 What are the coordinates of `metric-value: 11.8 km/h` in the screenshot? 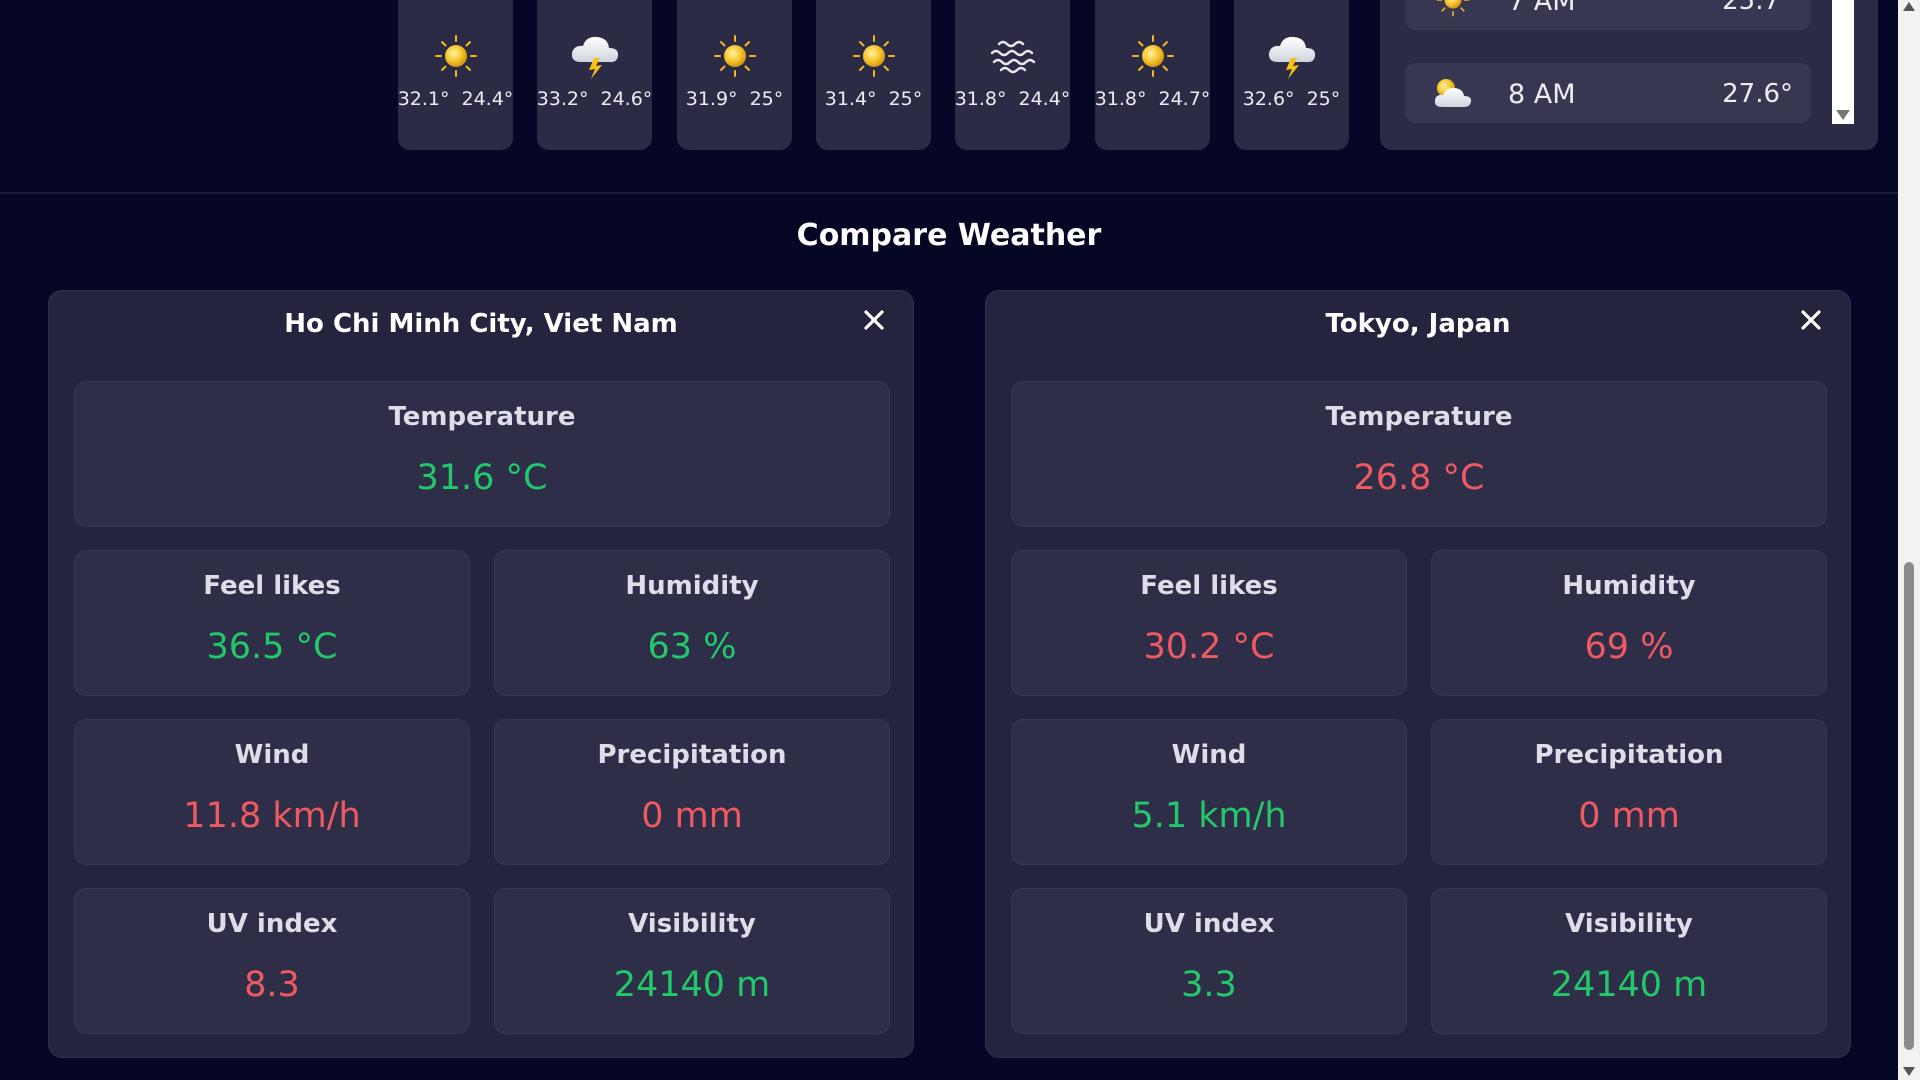 It's located at (272, 816).